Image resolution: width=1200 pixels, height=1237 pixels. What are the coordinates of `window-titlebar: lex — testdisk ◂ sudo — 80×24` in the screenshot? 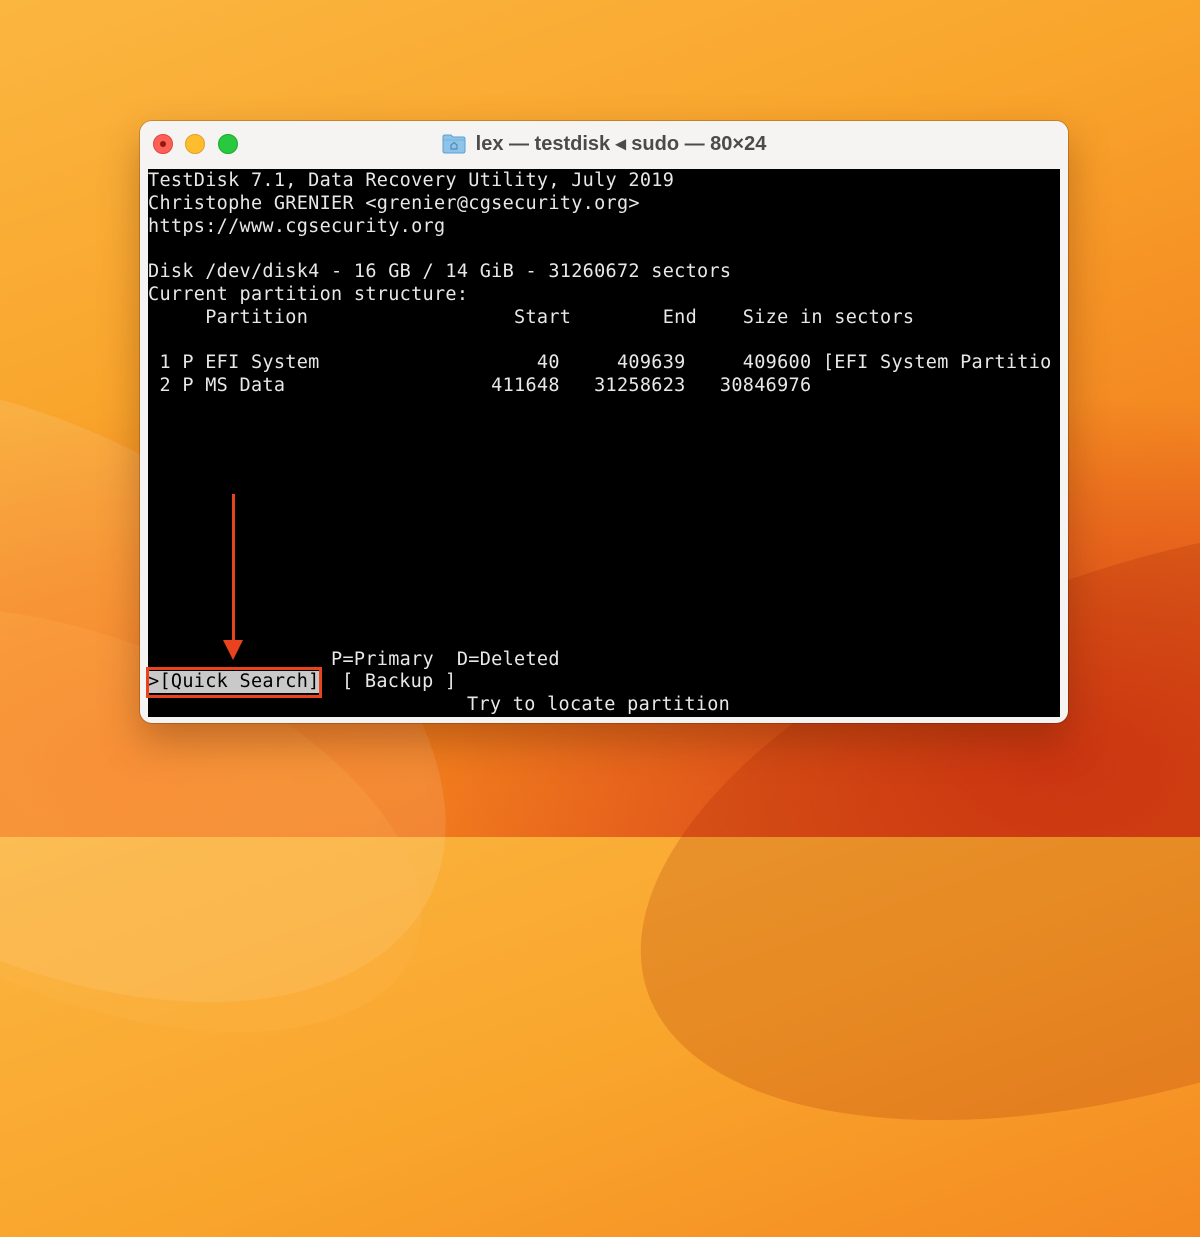 It's located at (604, 144).